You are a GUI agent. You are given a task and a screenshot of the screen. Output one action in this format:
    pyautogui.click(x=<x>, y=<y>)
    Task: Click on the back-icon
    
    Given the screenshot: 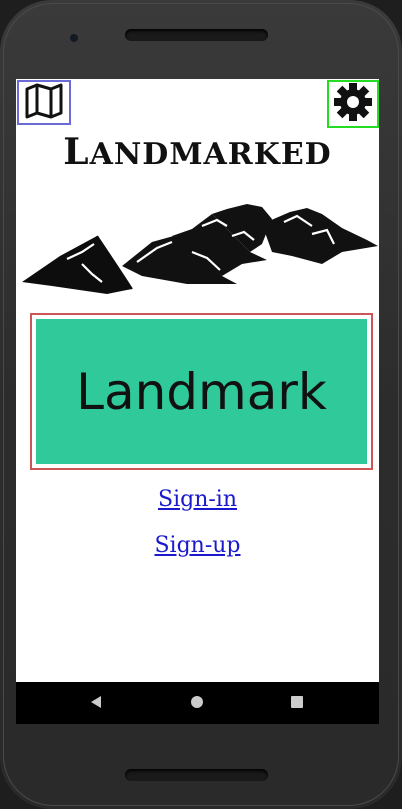 What is the action you would take?
    pyautogui.click(x=96, y=703)
    